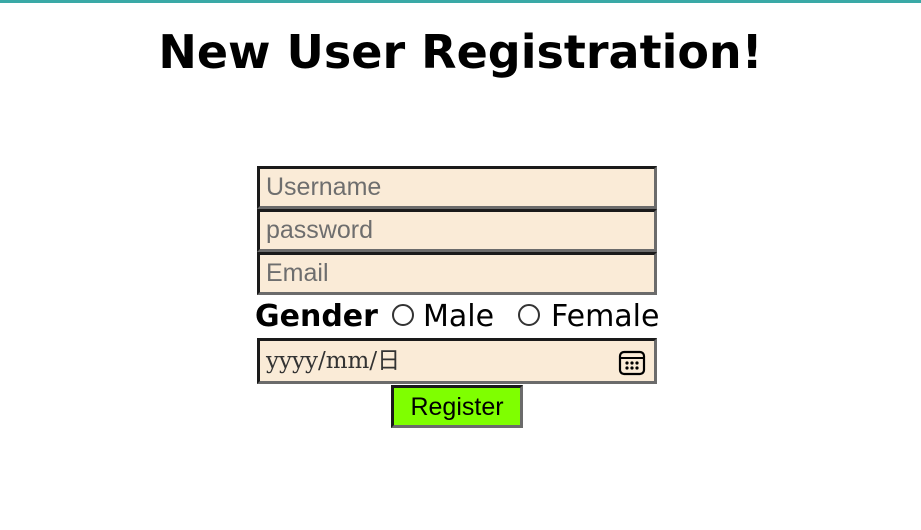  I want to click on gender-female-label: Female, so click(605, 317).